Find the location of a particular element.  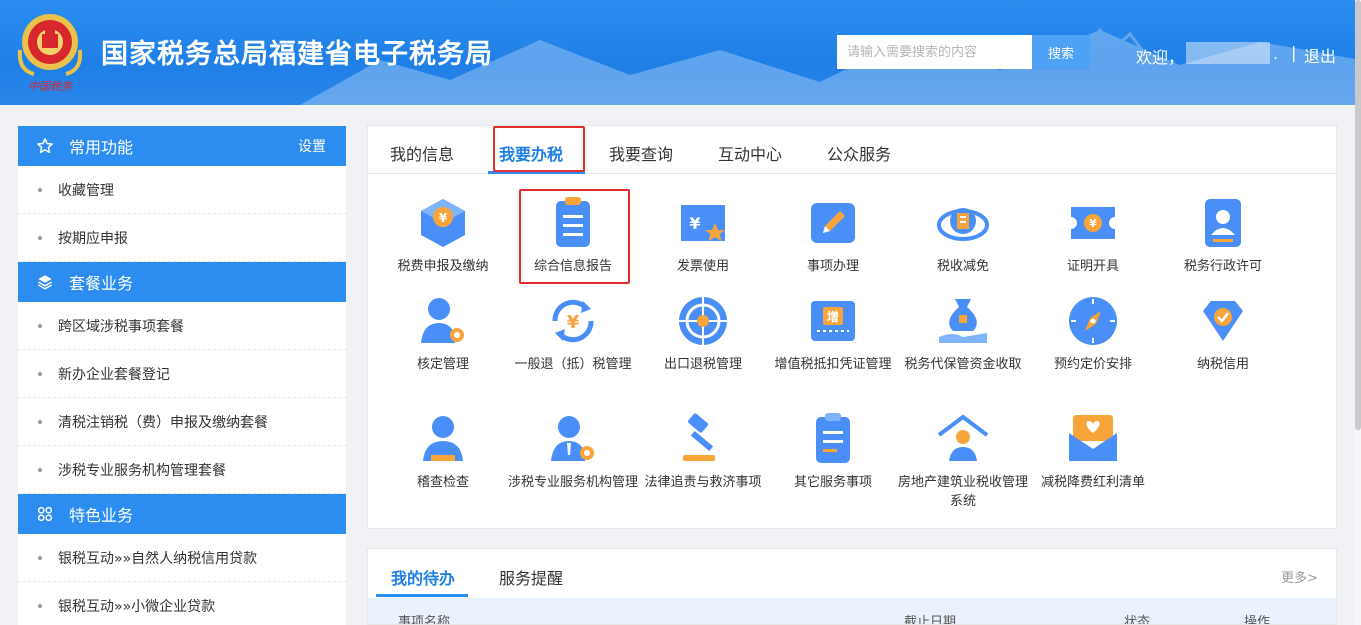

sidebar-section-common: 常用功能 设置 is located at coordinates (182, 146).